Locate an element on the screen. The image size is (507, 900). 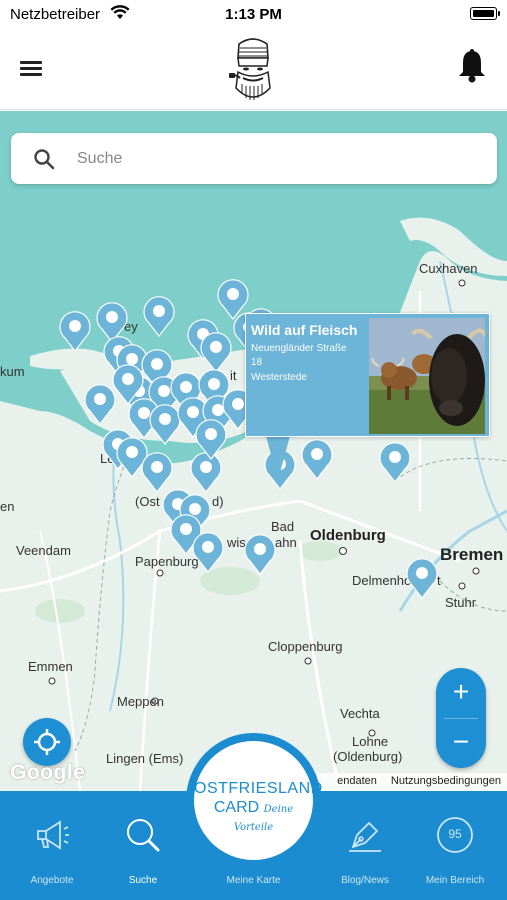
tab-my-card: OSTFRIESLAND CARD Deine Vorteile is located at coordinates (254, 800).